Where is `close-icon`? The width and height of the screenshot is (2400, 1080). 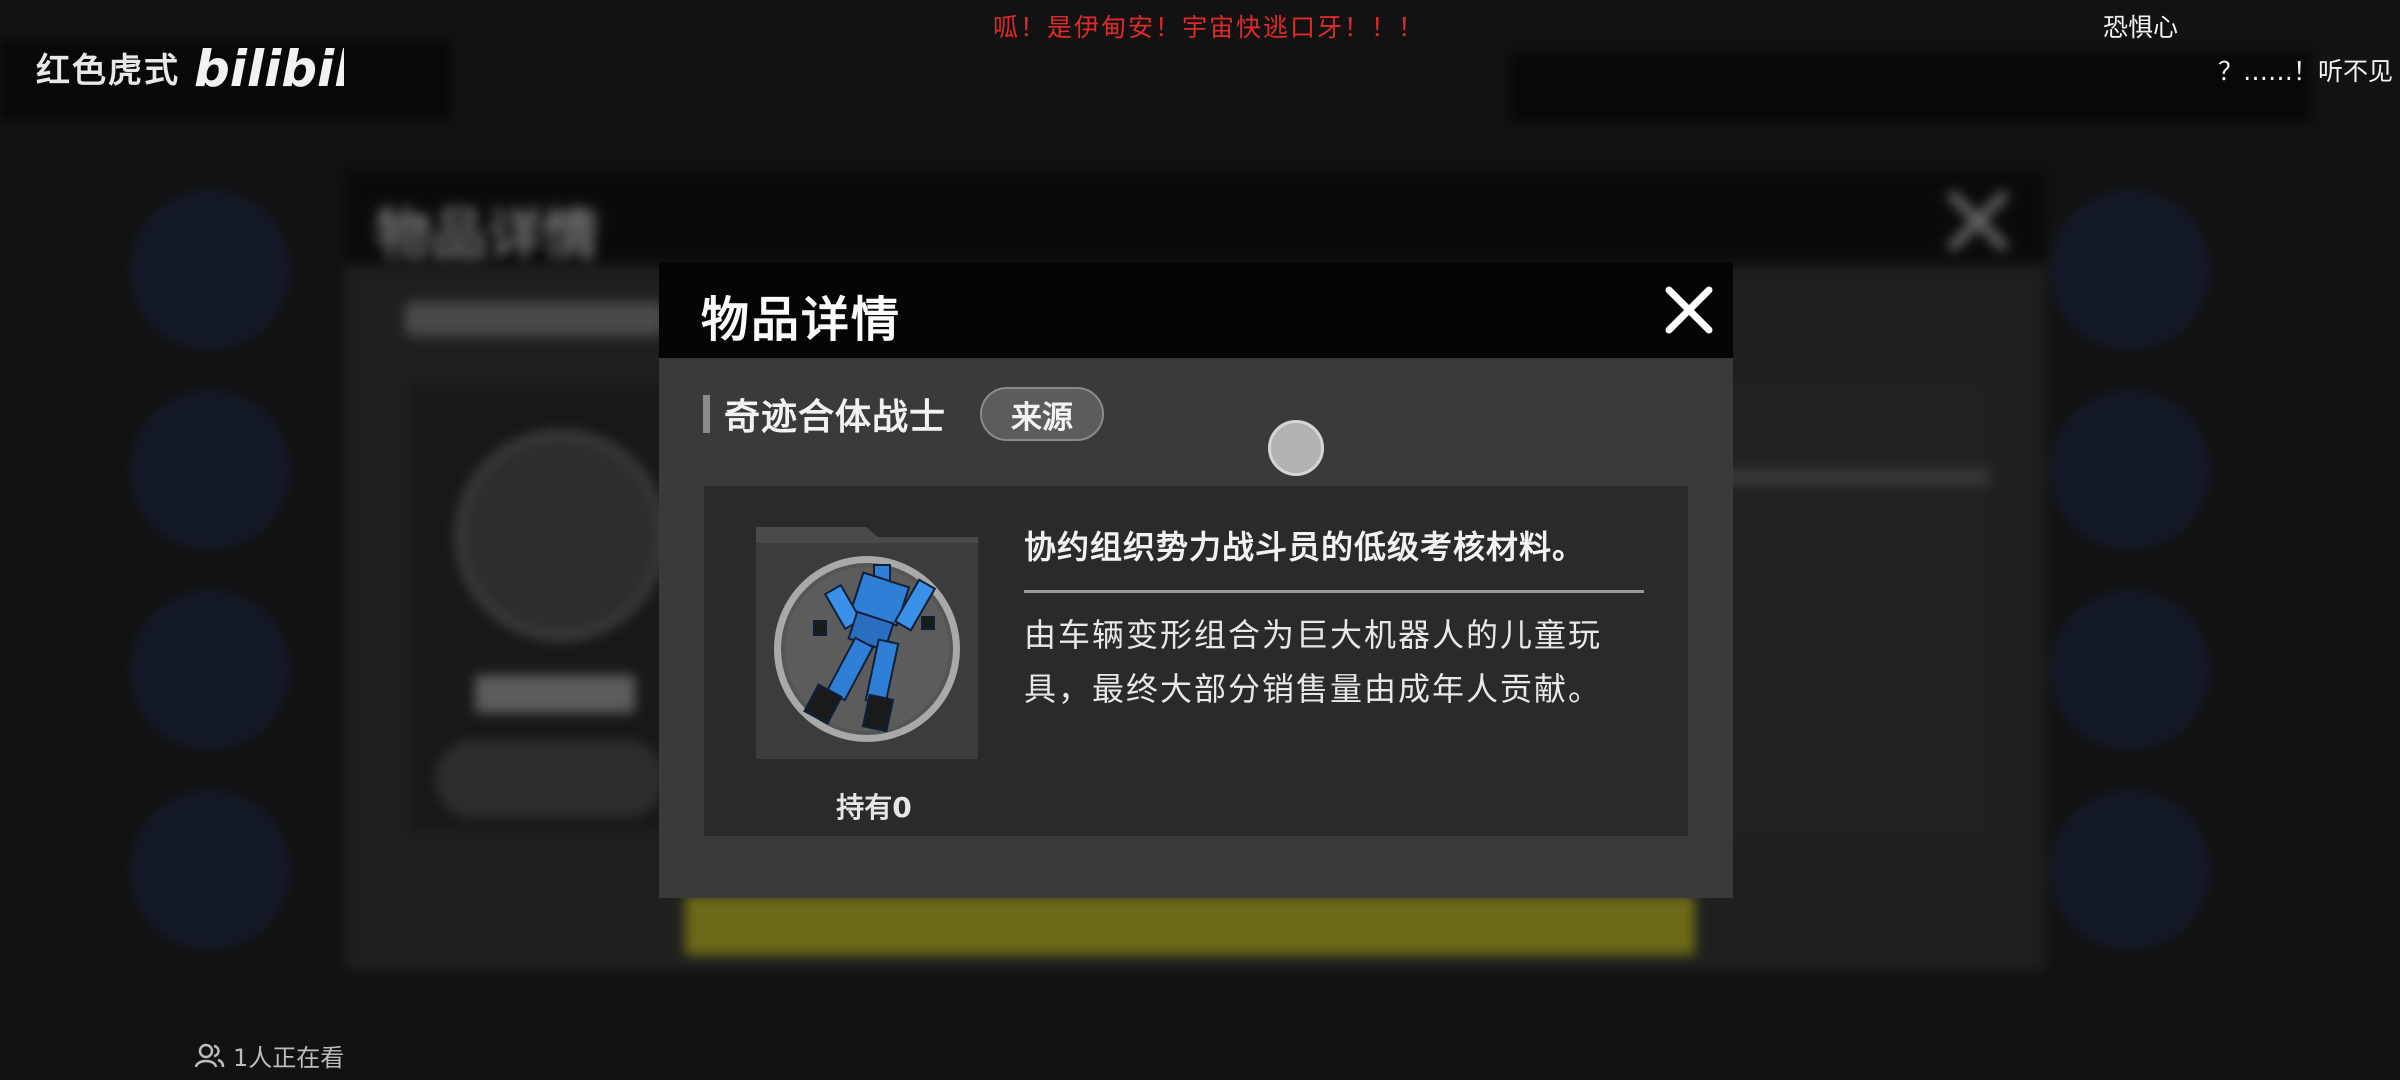
close-icon is located at coordinates (1689, 310).